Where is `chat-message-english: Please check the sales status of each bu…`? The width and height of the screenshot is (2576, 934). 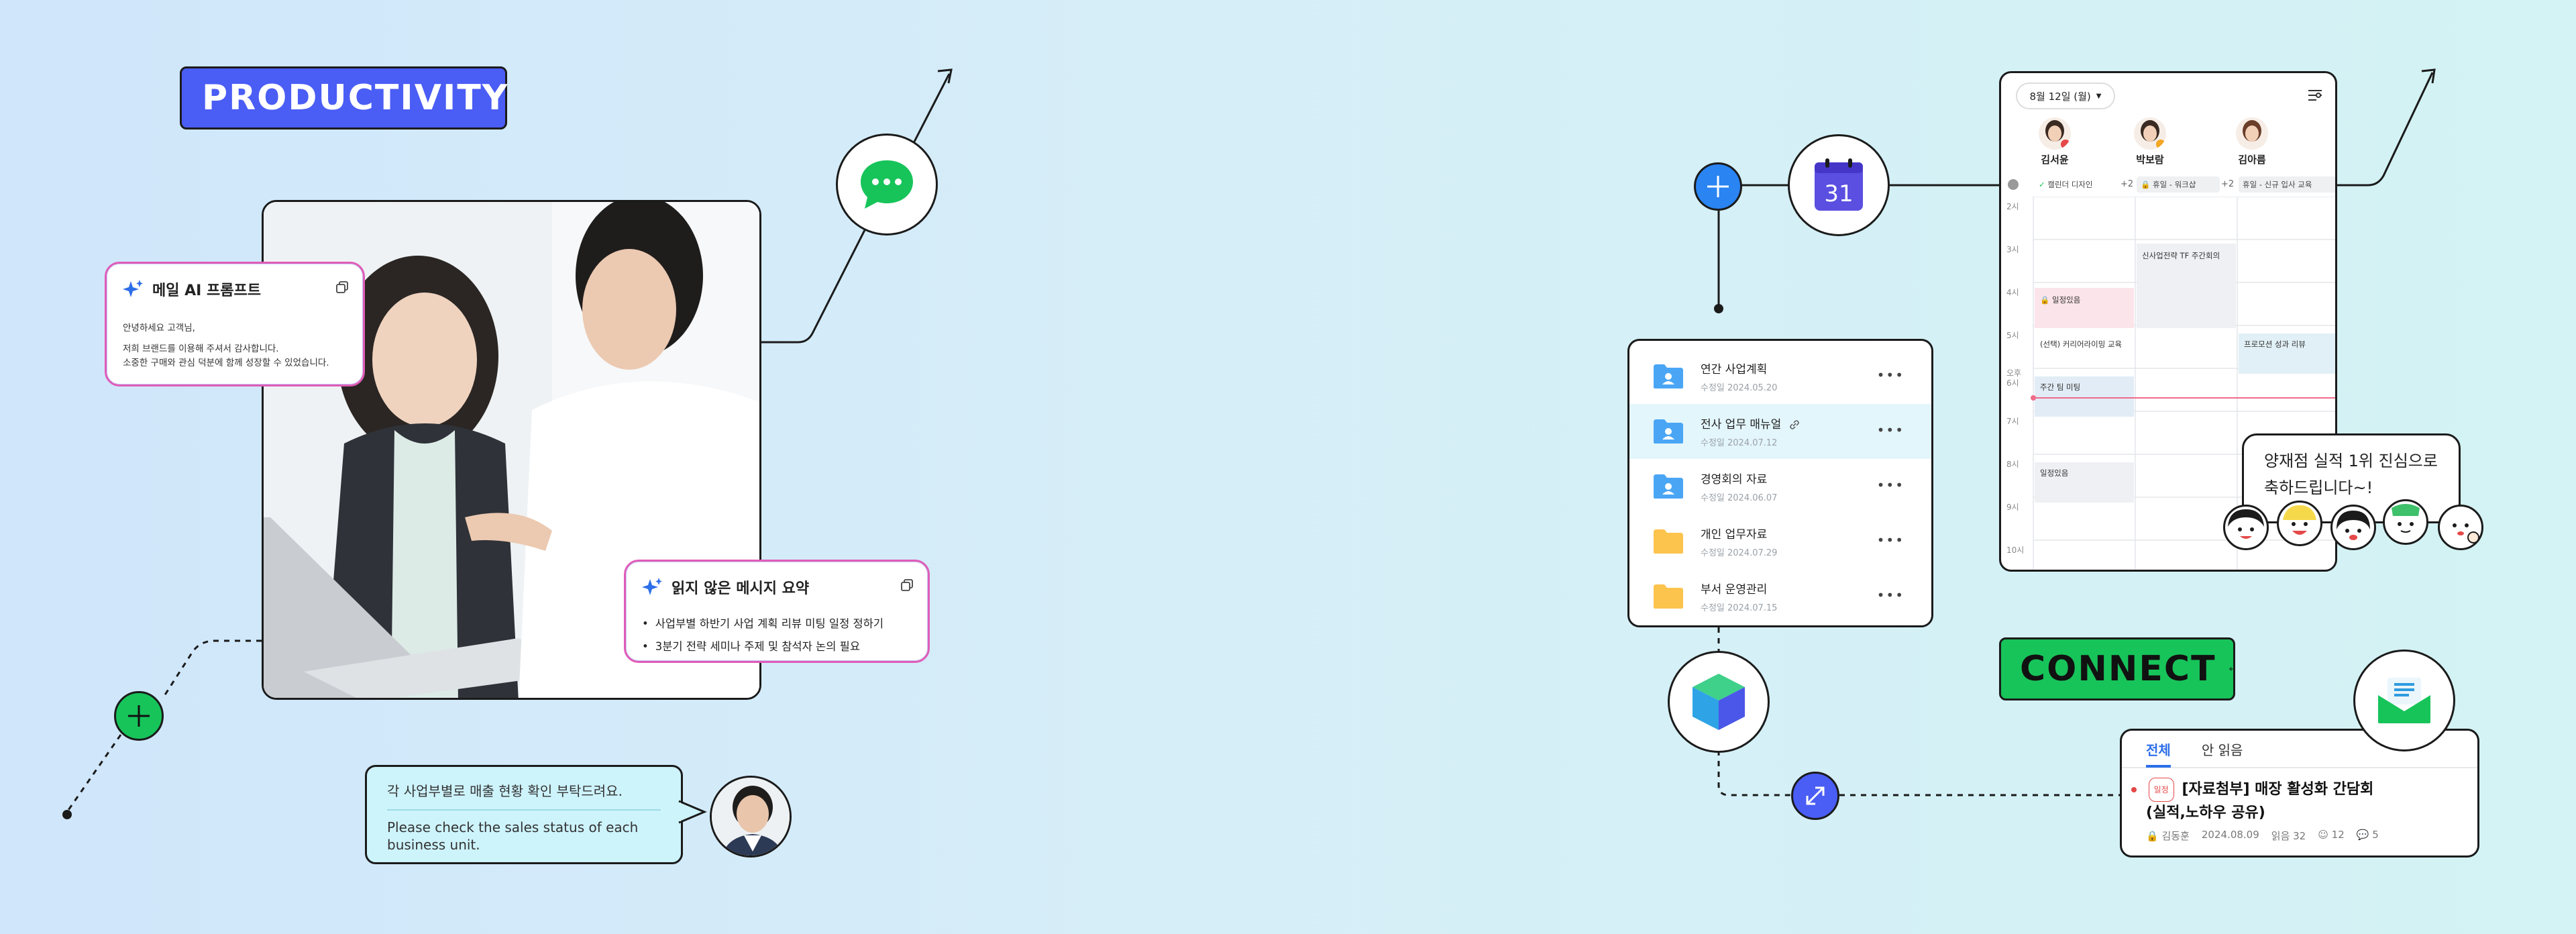 chat-message-english: Please check the sales status of each bu… is located at coordinates (513, 836).